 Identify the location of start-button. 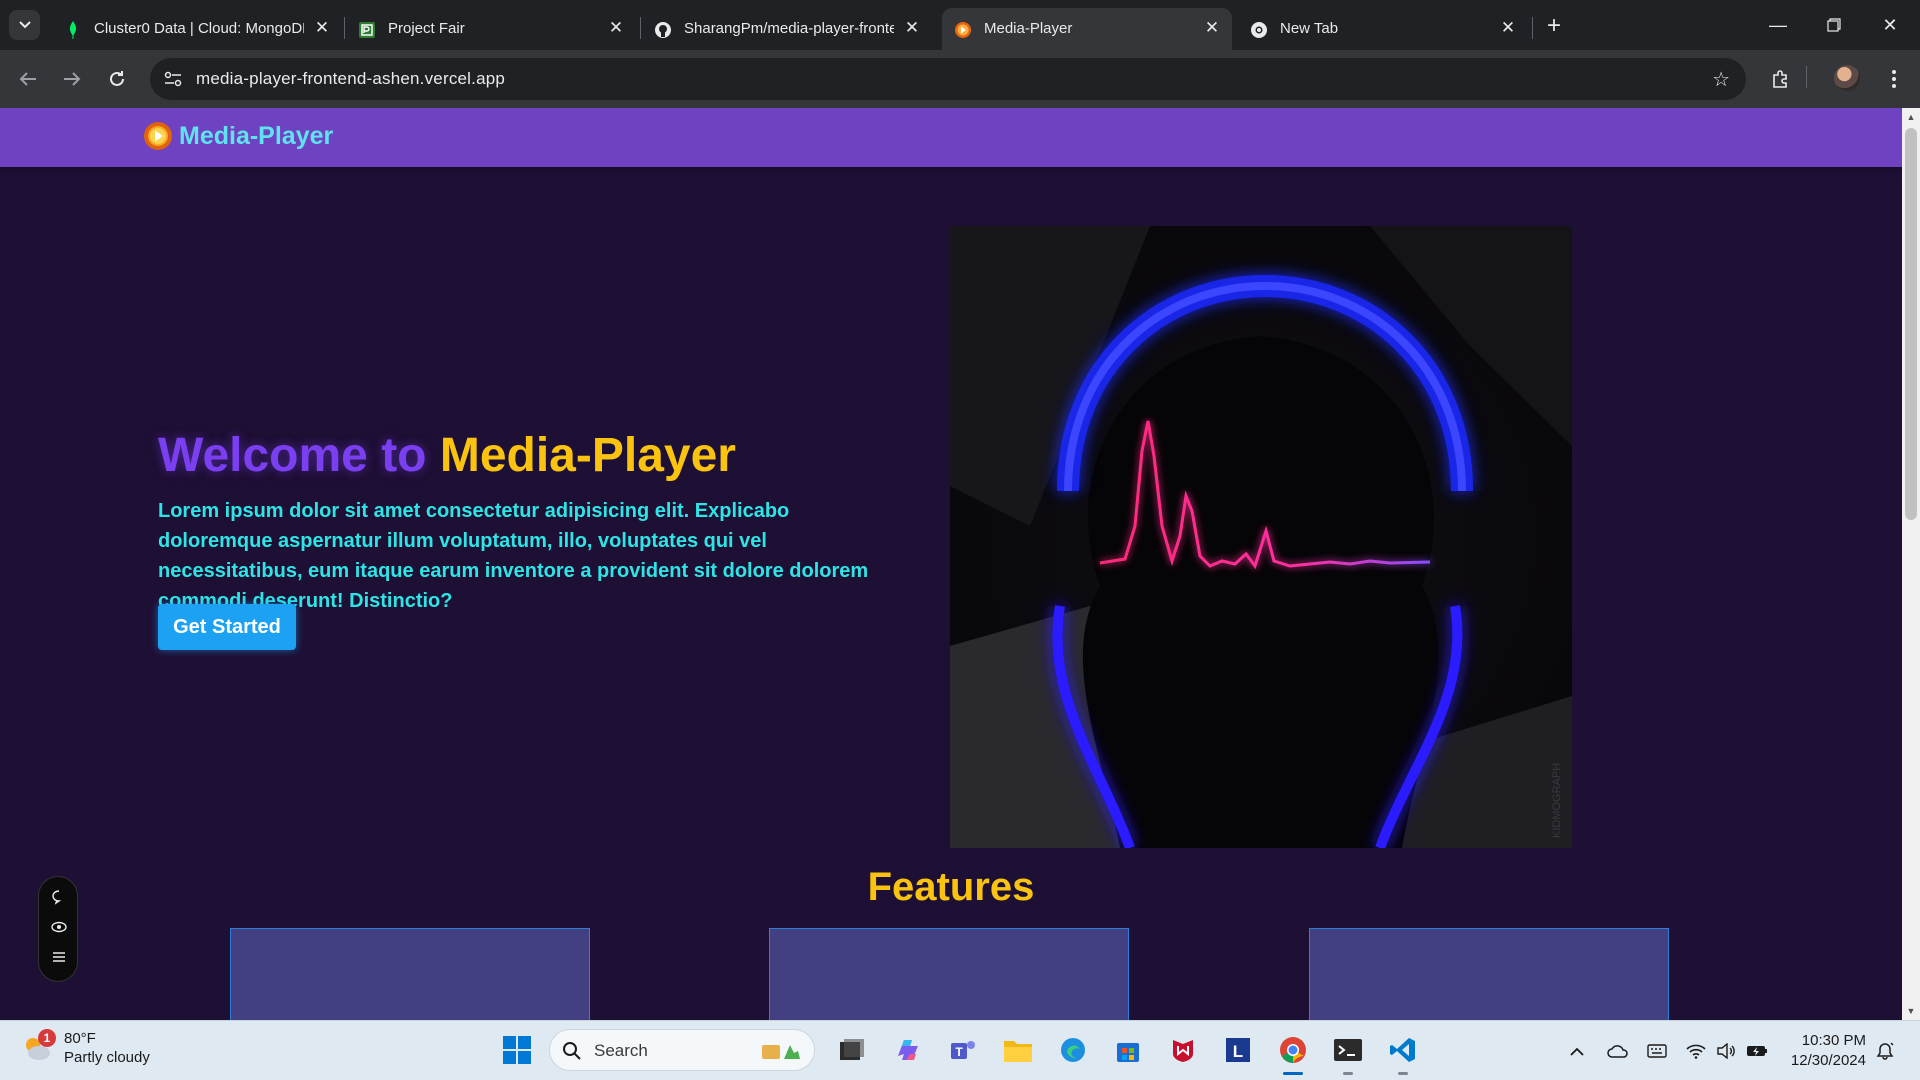
(517, 1050).